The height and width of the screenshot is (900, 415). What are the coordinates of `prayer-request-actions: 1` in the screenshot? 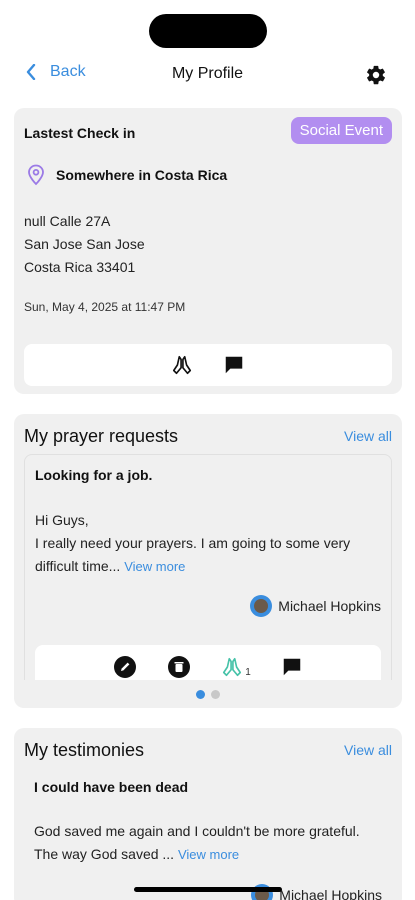 It's located at (208, 662).